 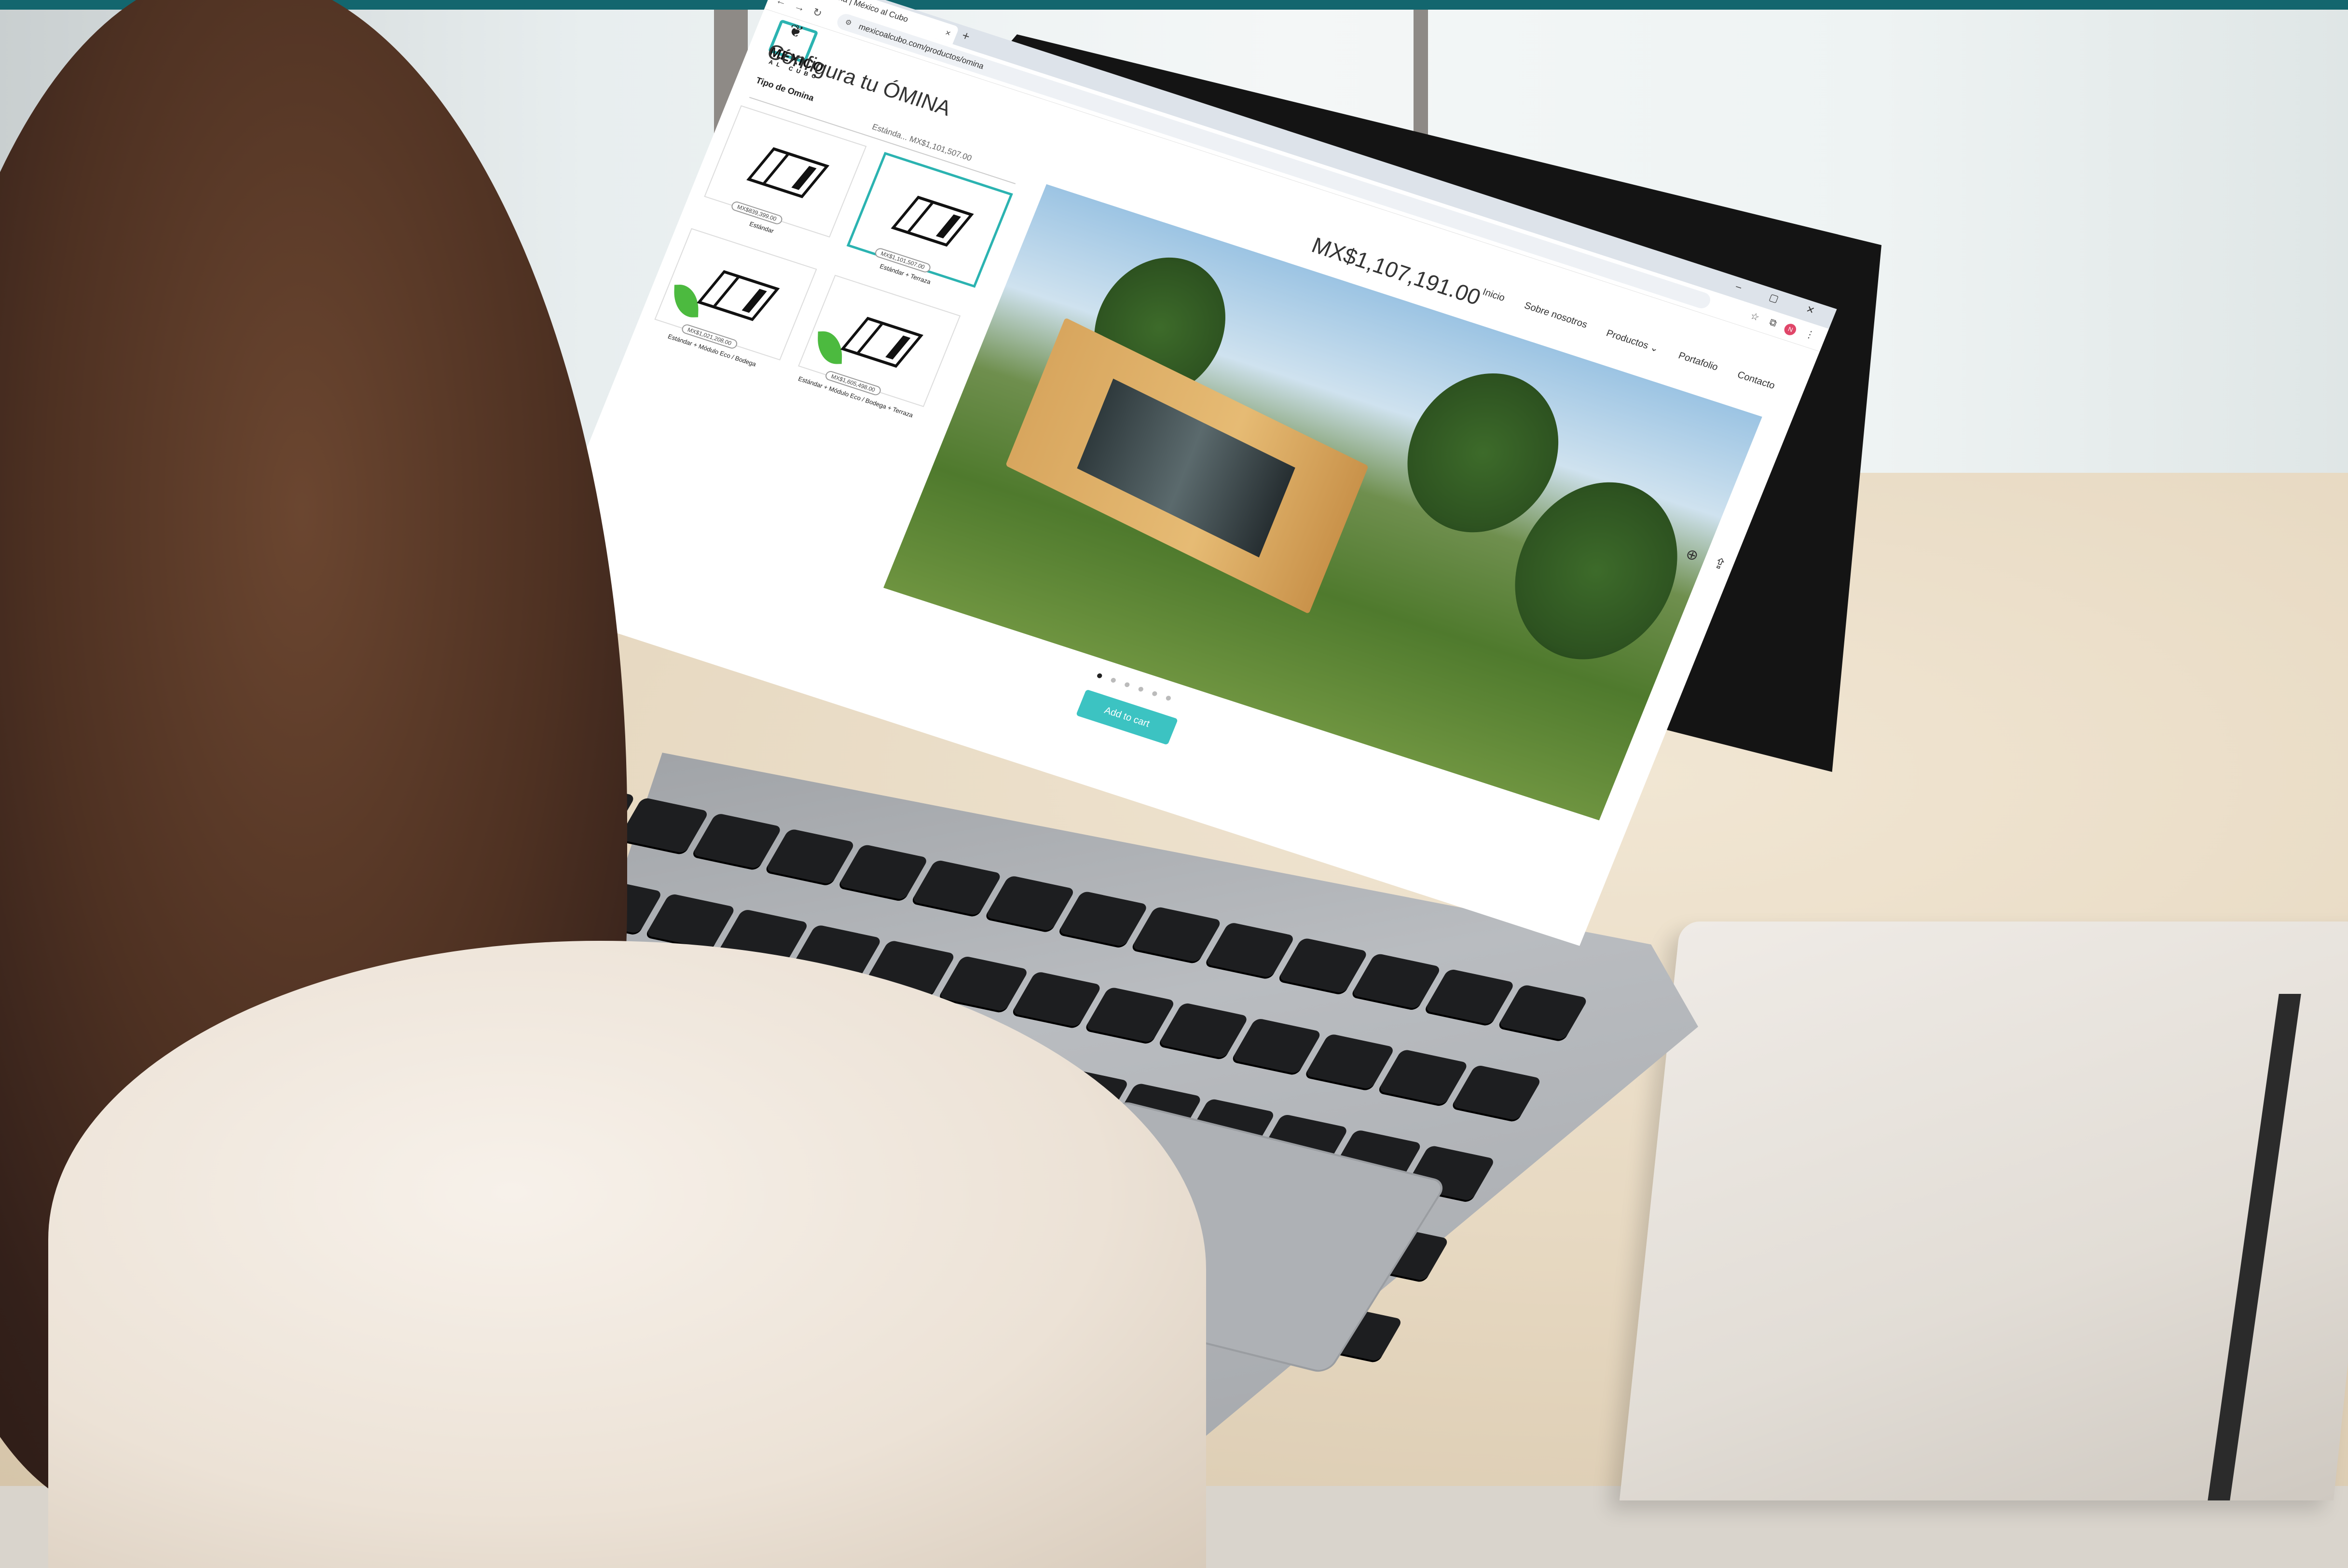 What do you see at coordinates (1791, 329) in the screenshot?
I see `profile-avatar: N` at bounding box center [1791, 329].